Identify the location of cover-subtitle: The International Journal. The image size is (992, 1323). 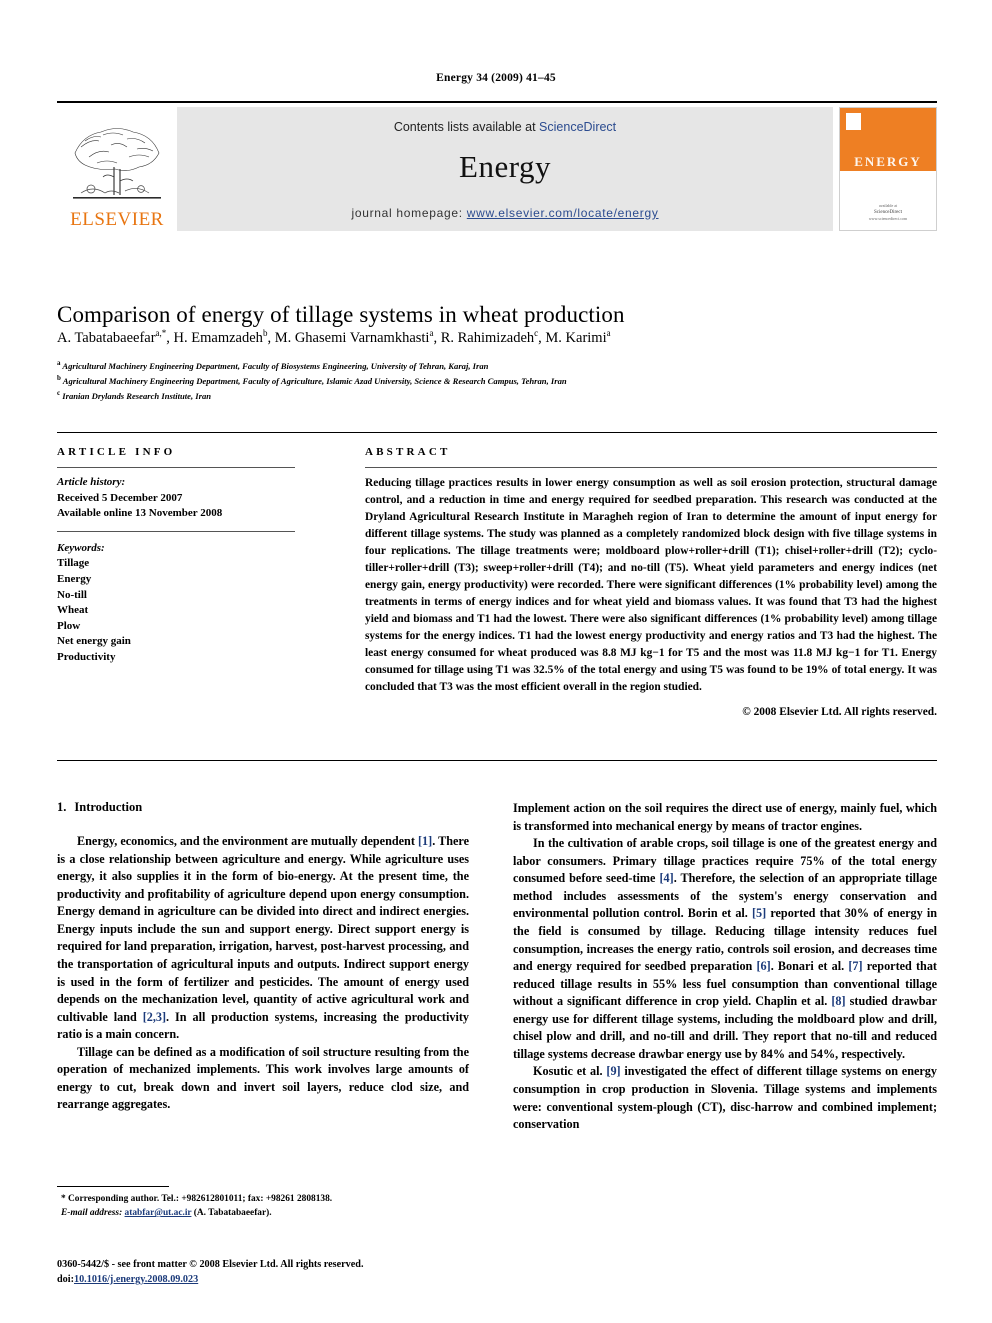
(888, 190).